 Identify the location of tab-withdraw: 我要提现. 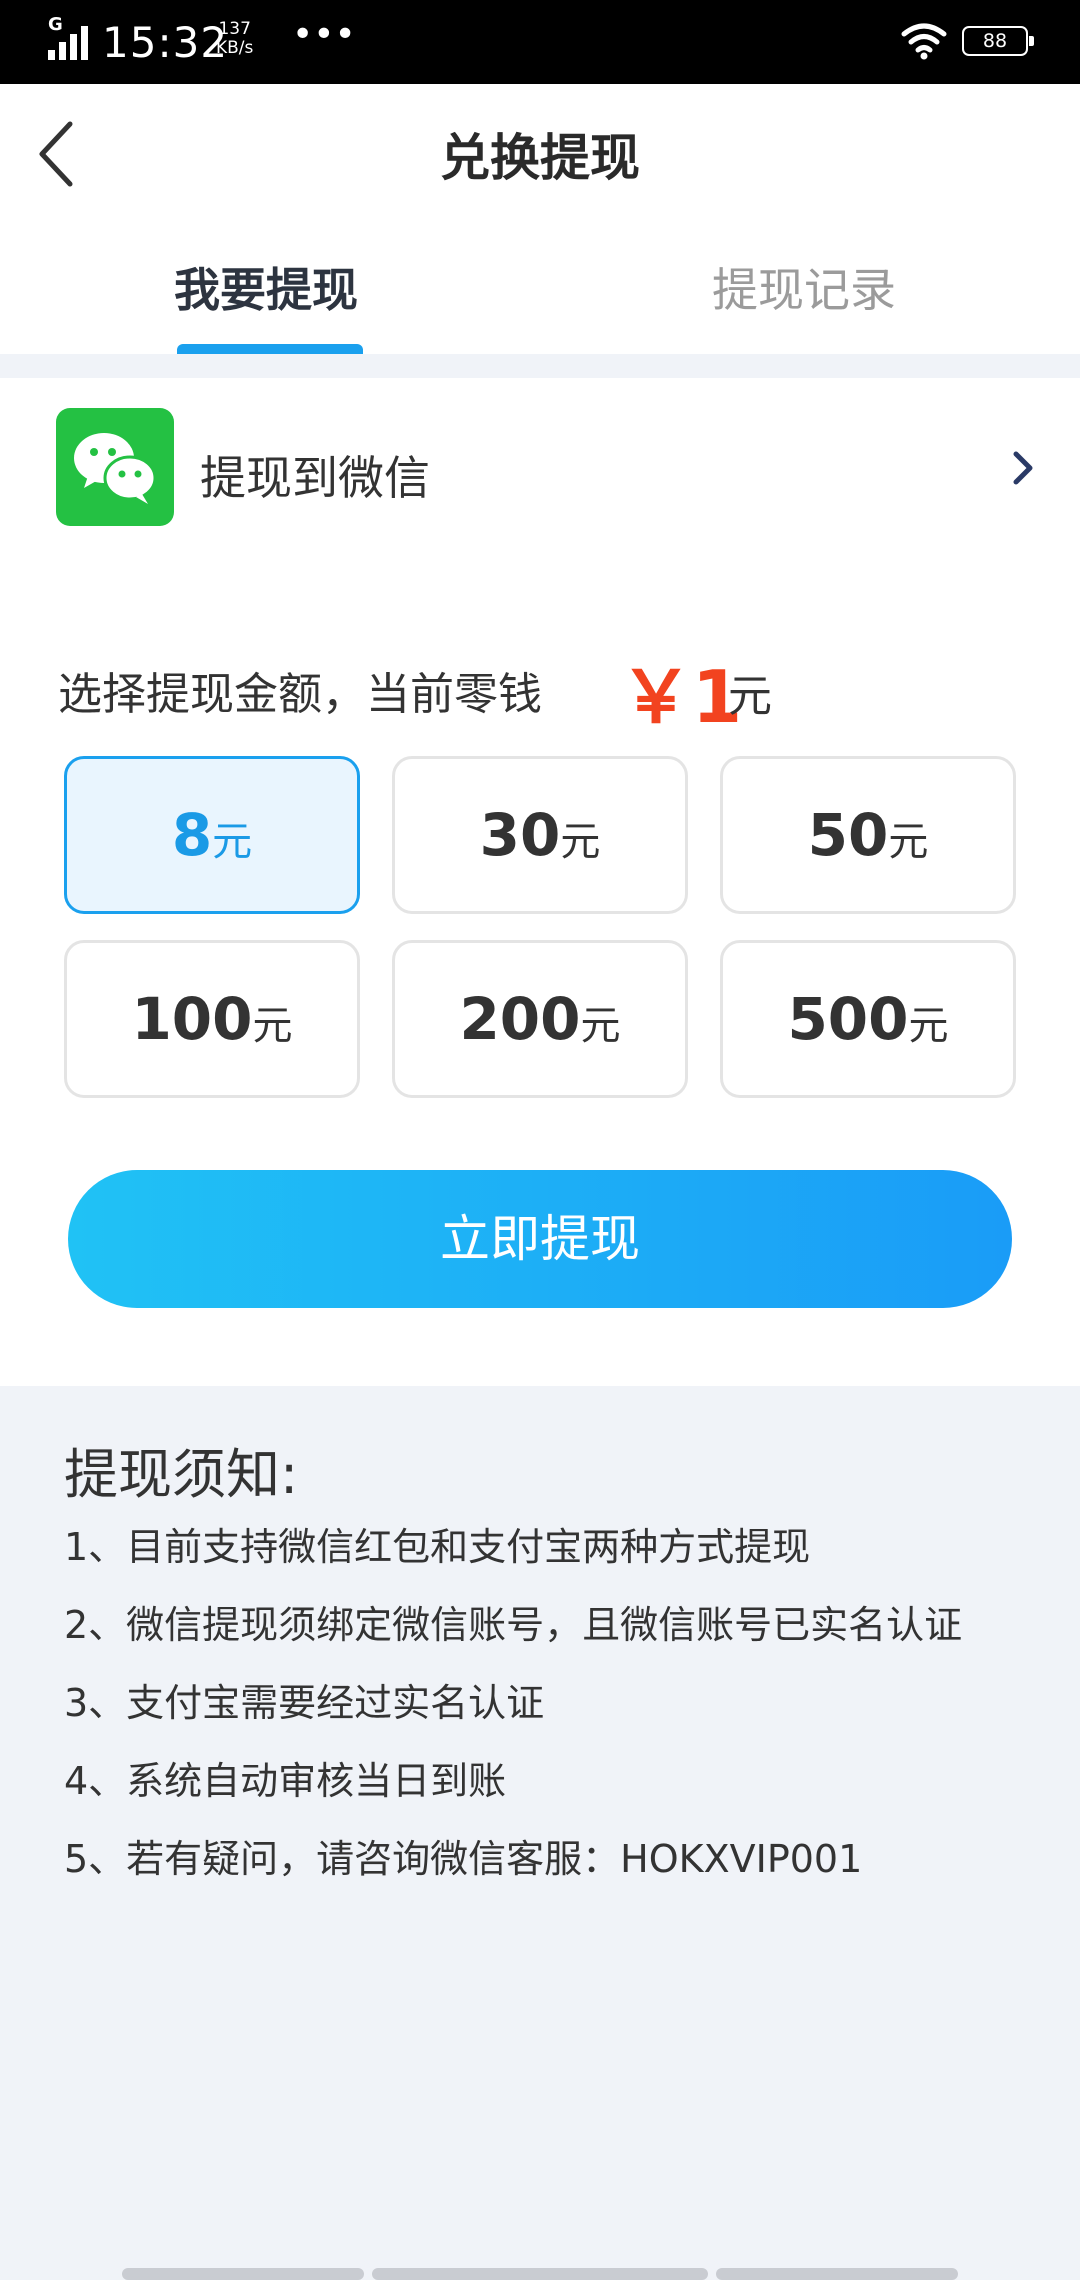
(266, 287).